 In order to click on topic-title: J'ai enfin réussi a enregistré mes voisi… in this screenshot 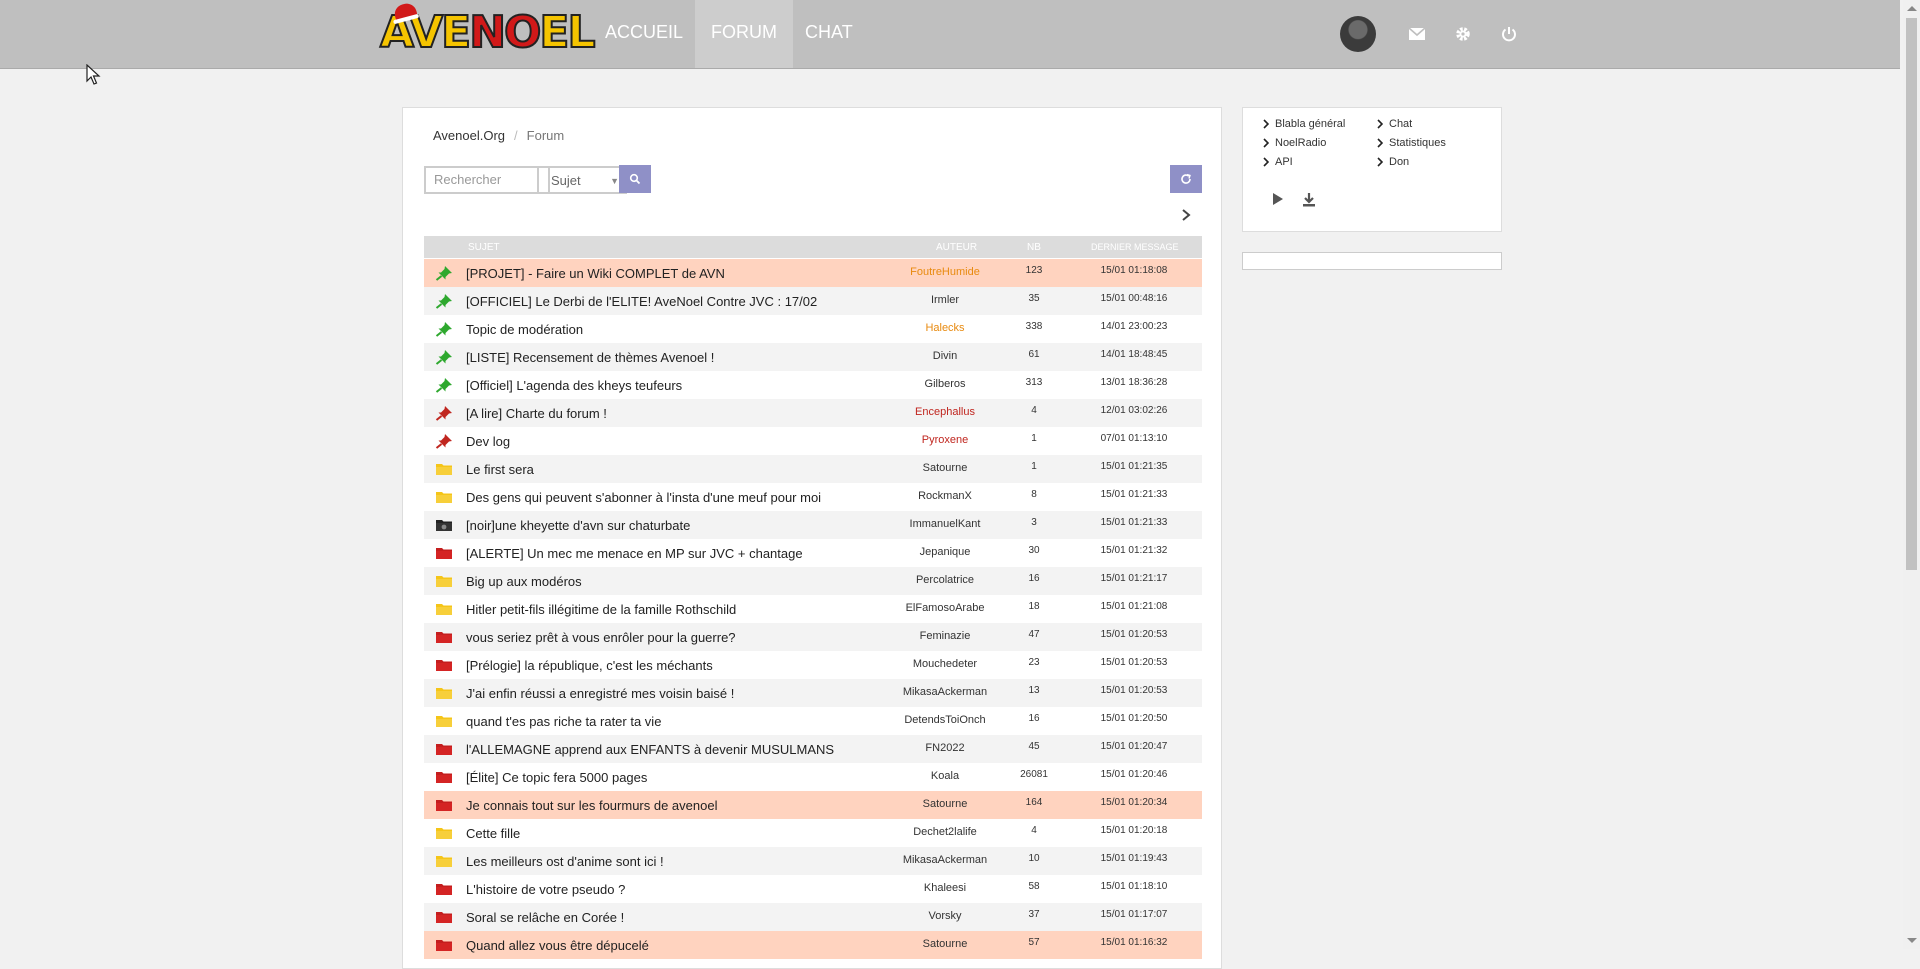, I will do `click(600, 693)`.